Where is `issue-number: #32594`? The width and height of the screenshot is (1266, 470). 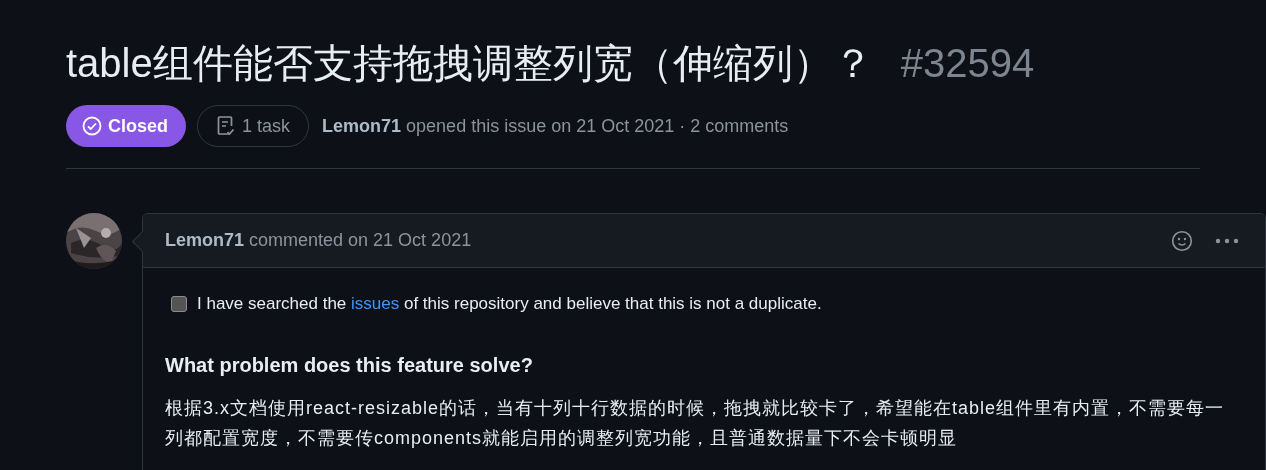
issue-number: #32594 is located at coordinates (967, 63).